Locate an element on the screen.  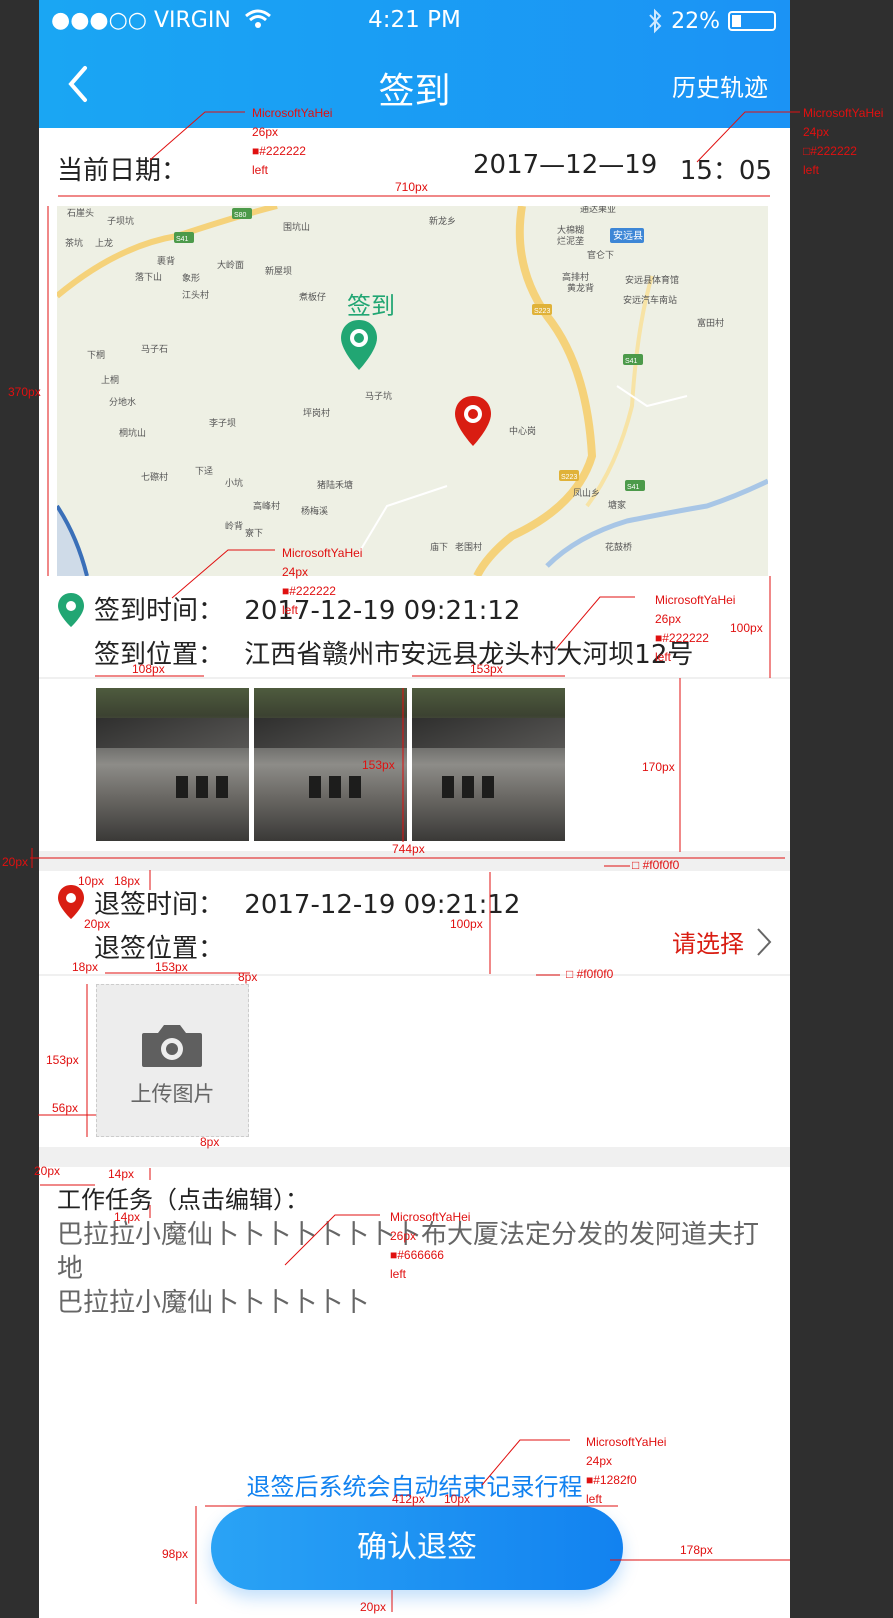
confirm-signout-button: 确认退签 is located at coordinates (417, 1548).